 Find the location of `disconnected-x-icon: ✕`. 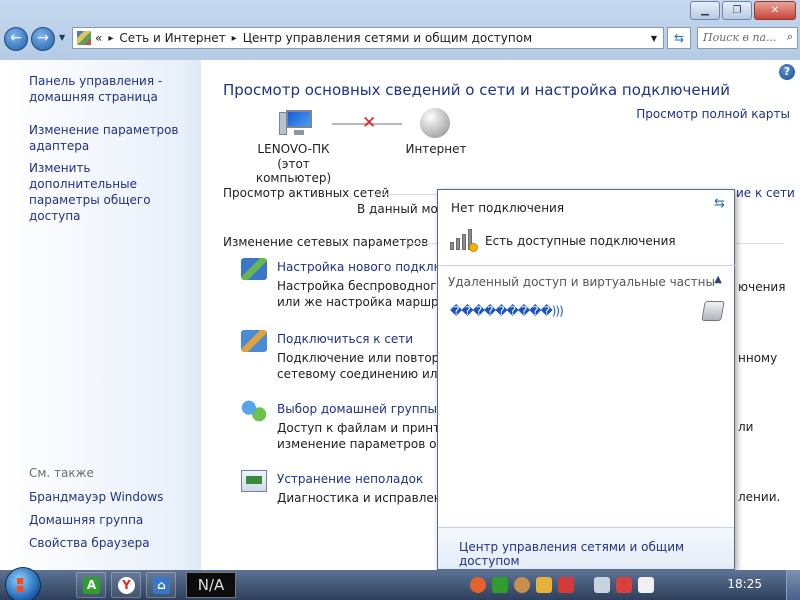

disconnected-x-icon: ✕ is located at coordinates (369, 123).